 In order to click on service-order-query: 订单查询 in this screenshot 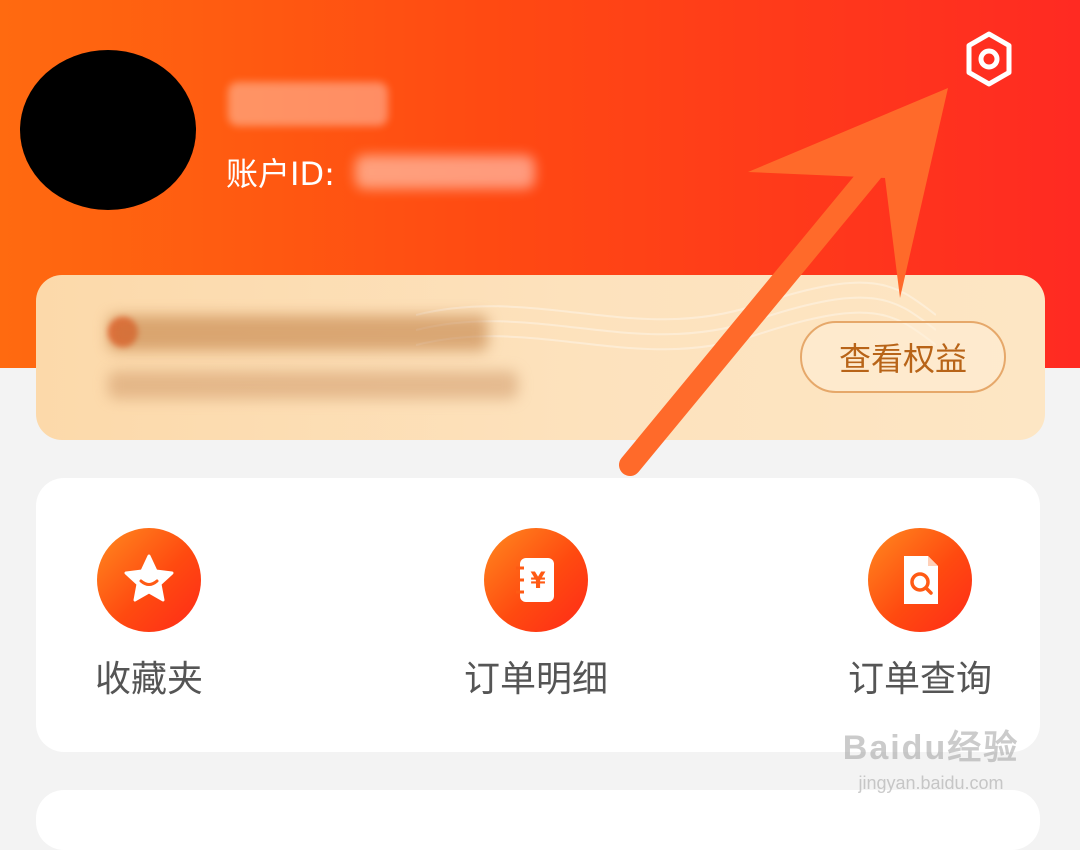, I will do `click(920, 615)`.